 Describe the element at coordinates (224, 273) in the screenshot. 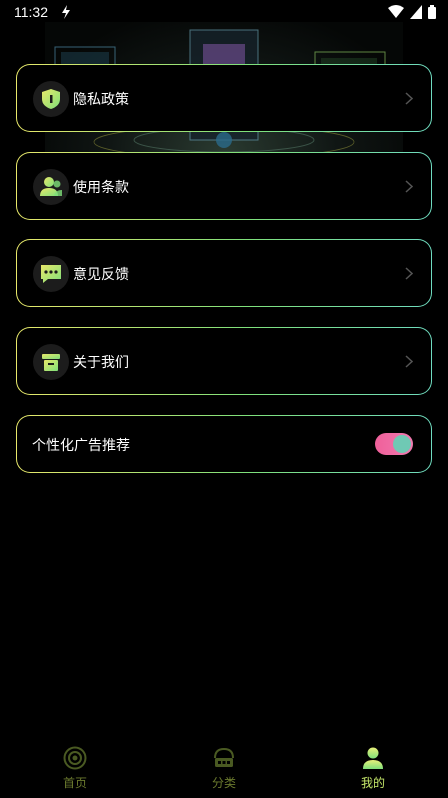

I see `menu-item-feedback: 意见反馈` at that location.